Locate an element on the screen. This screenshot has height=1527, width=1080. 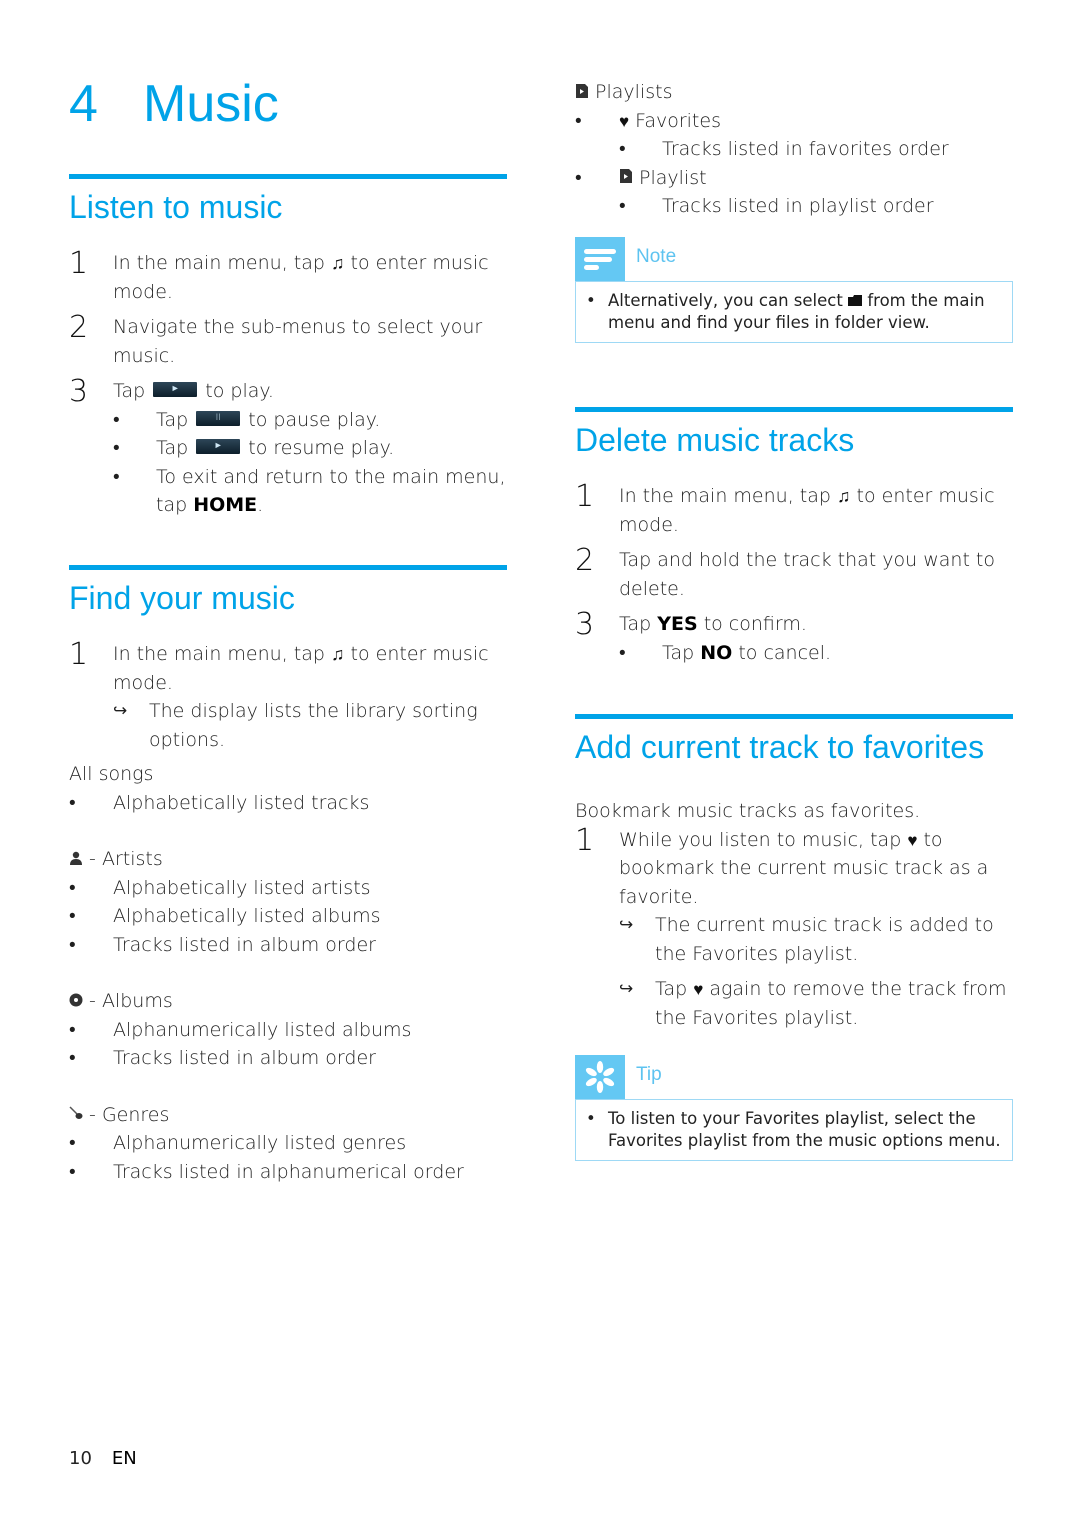
tip-label: Tip is located at coordinates (649, 1074).